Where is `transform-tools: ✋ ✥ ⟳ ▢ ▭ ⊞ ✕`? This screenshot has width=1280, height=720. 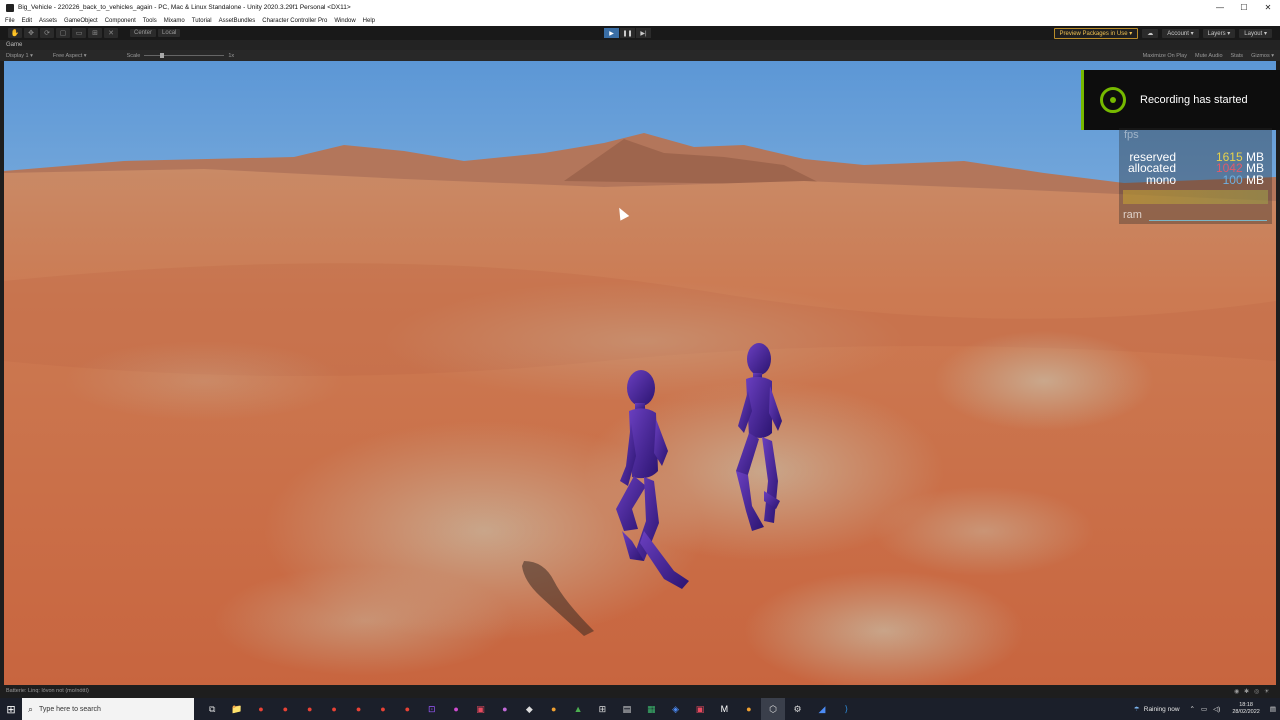 transform-tools: ✋ ✥ ⟳ ▢ ▭ ⊞ ✕ is located at coordinates (64, 33).